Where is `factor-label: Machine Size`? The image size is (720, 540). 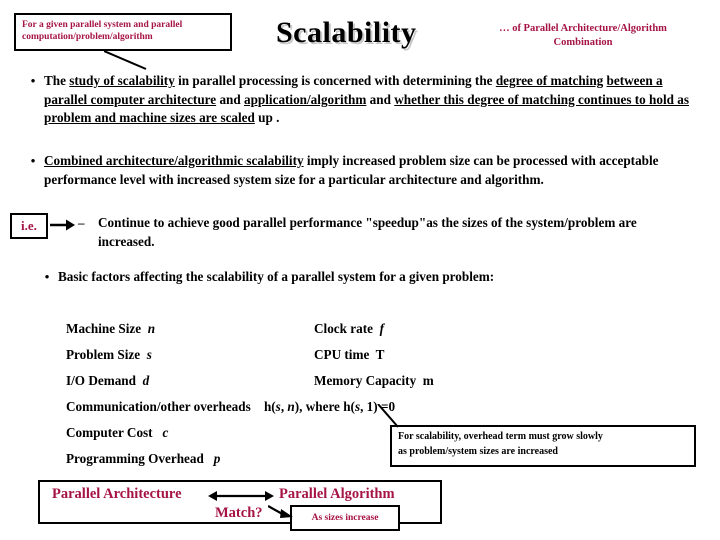
factor-label: Machine Size is located at coordinates (104, 328).